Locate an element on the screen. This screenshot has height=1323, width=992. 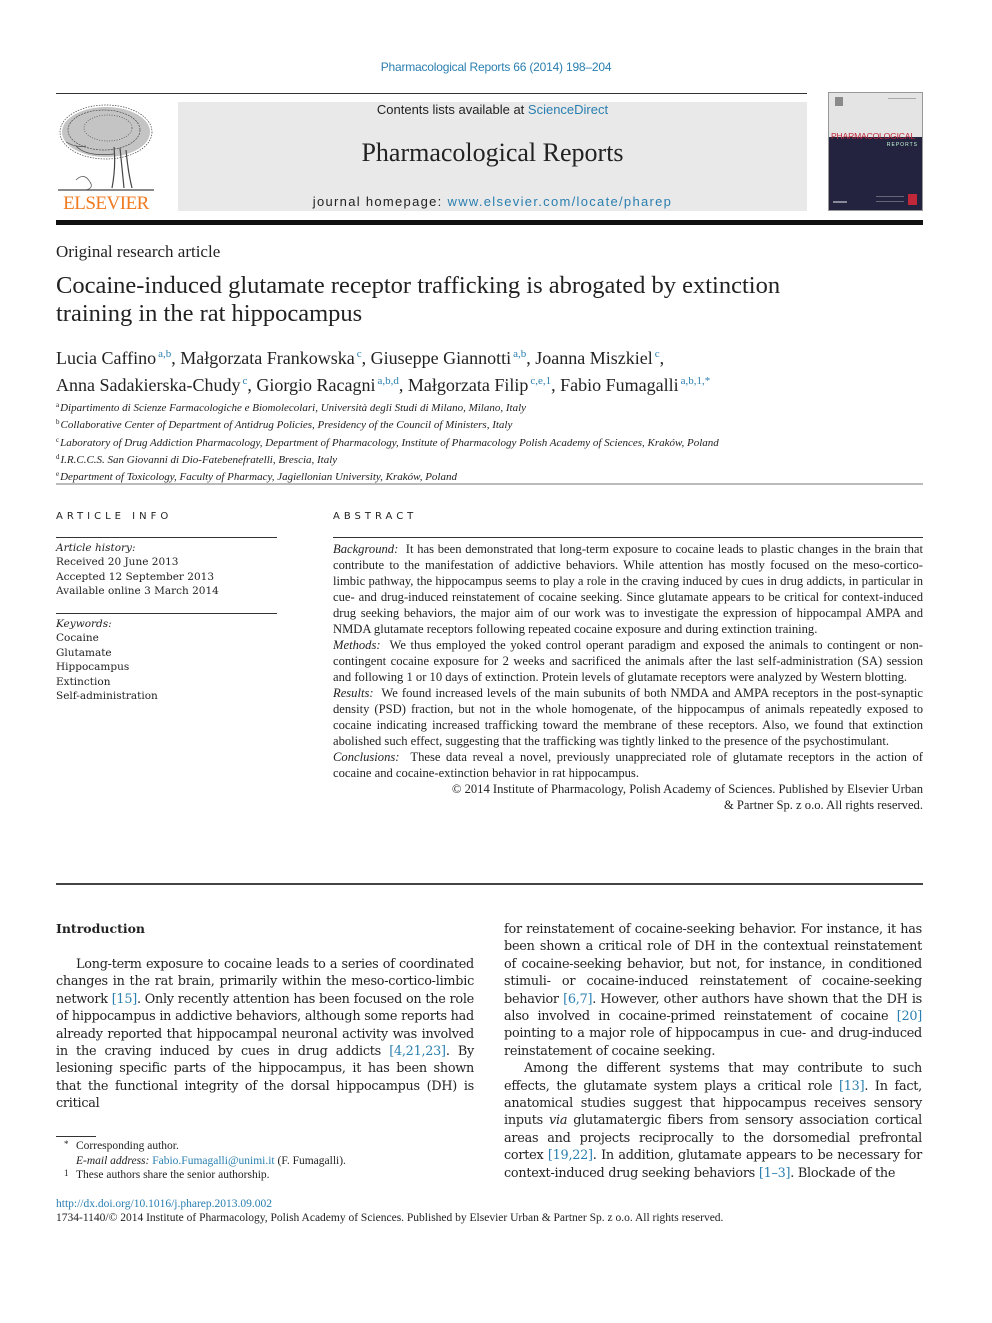
history-label: Article history: is located at coordinates (96, 548).